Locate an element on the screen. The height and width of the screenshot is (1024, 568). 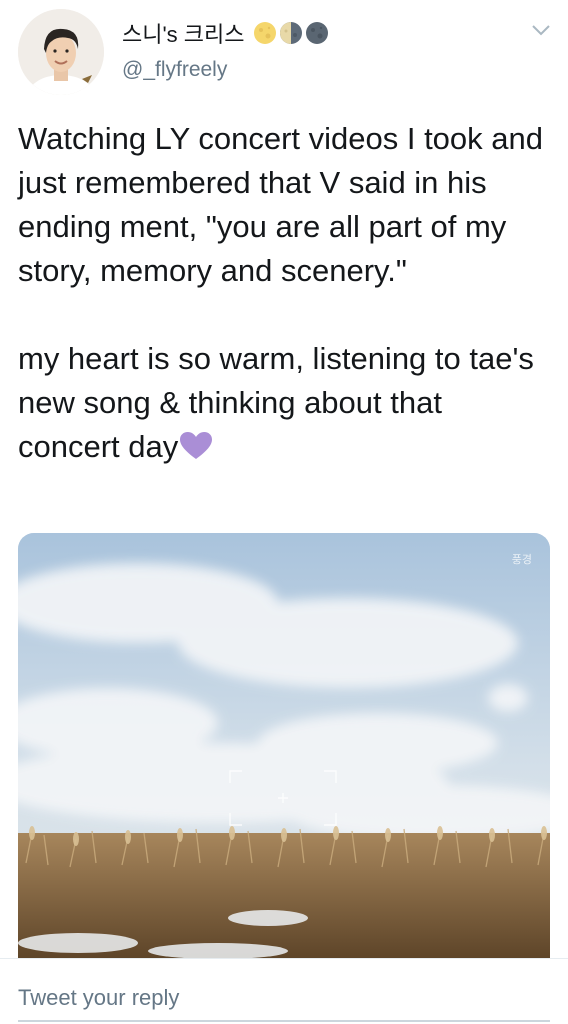
author-name-row: 스니's 크리스 is located at coordinates (225, 33).